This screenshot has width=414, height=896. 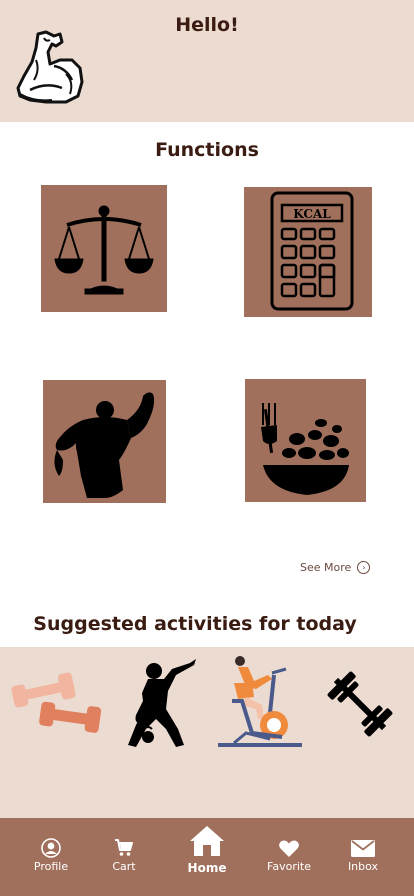 I want to click on kettlebell-workout-icon, so click(x=162, y=703).